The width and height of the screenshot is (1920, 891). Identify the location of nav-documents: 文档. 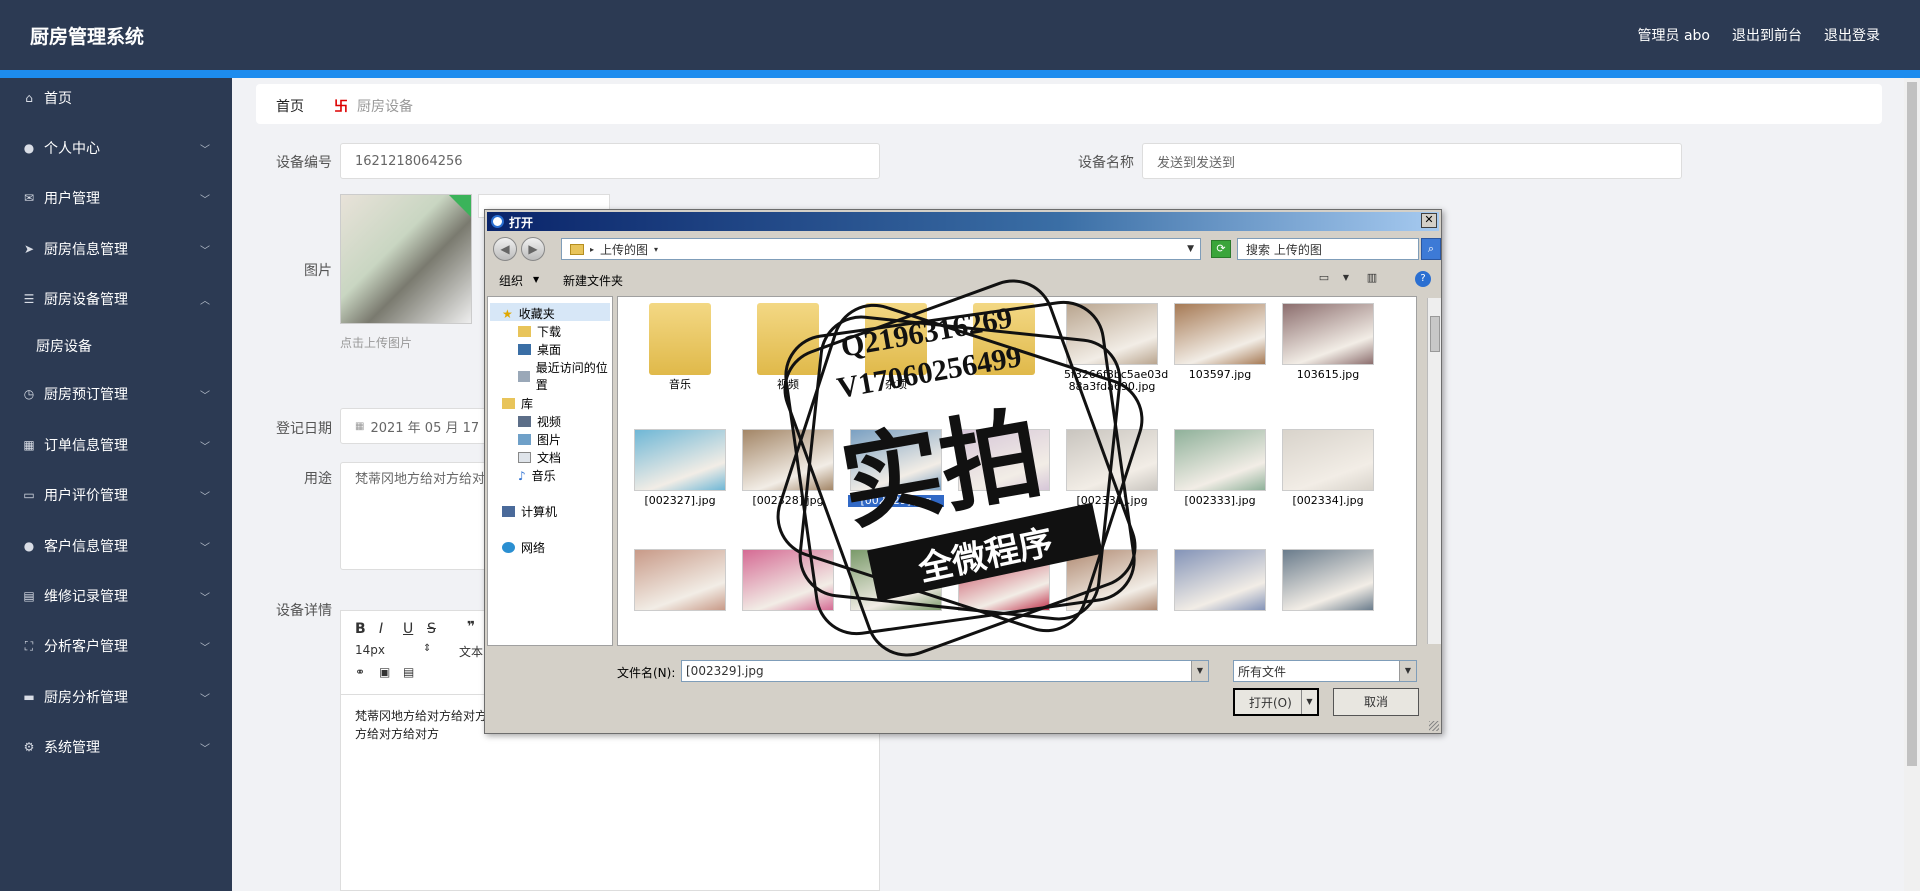
(539, 457).